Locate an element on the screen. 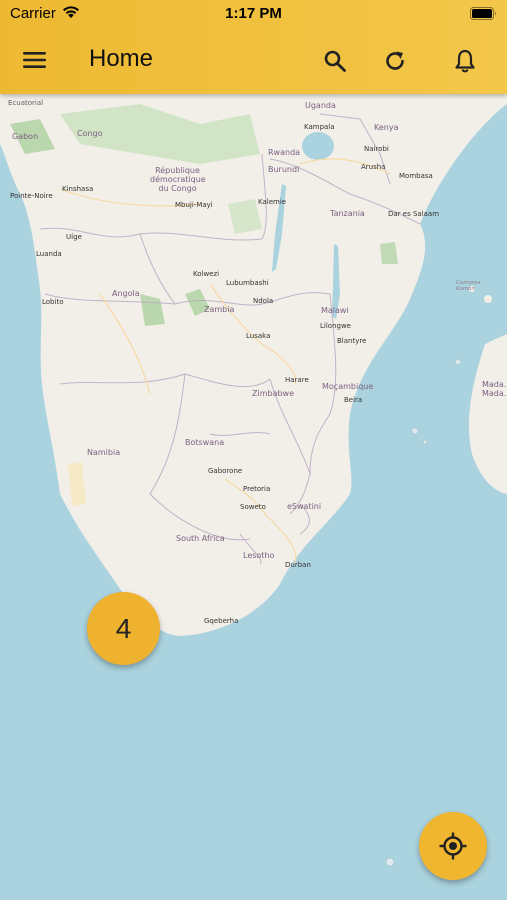 The width and height of the screenshot is (507, 900). map-label-south-africa: South Africa is located at coordinates (200, 538).